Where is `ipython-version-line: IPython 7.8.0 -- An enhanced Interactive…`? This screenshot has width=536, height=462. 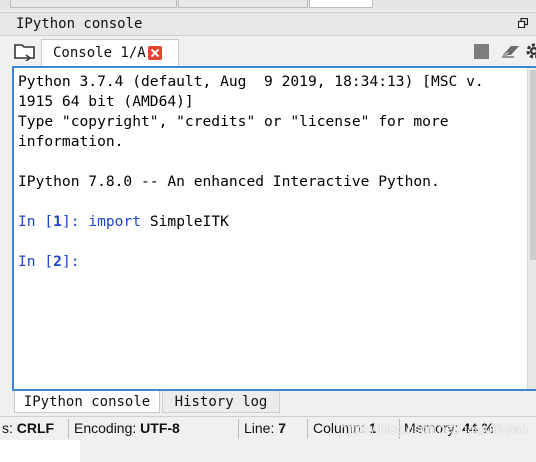 ipython-version-line: IPython 7.8.0 -- An enhanced Interactive… is located at coordinates (229, 181).